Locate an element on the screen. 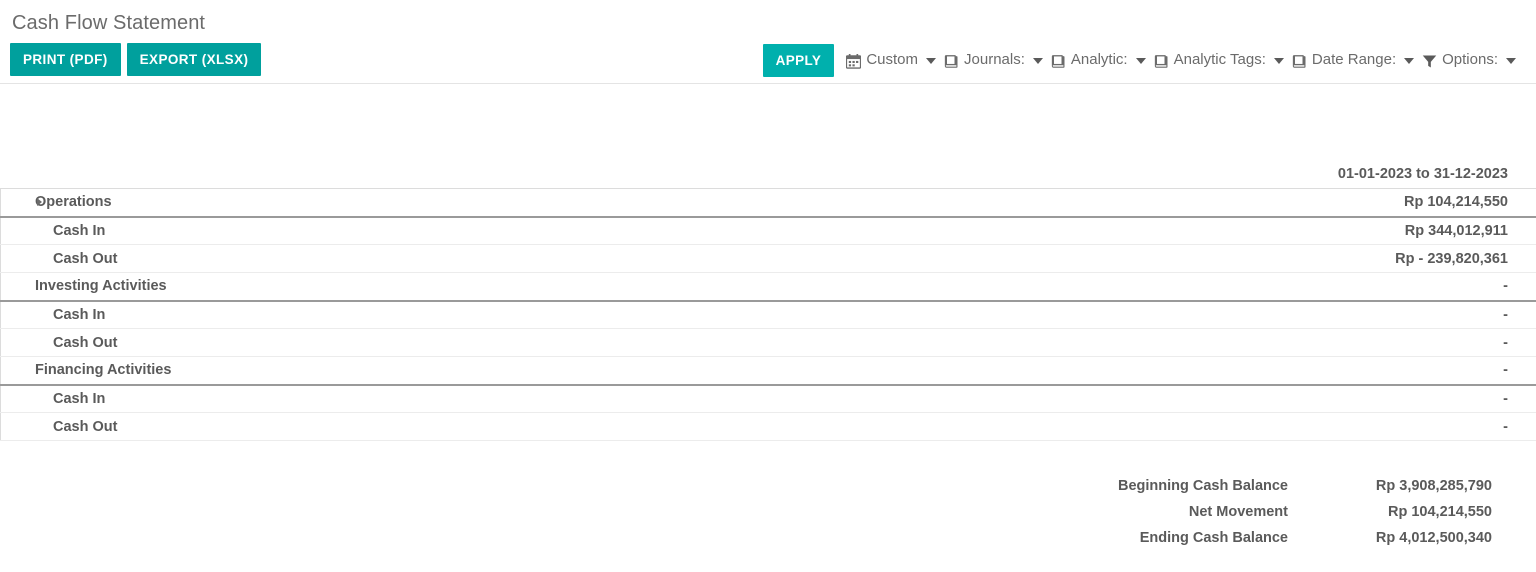 The height and width of the screenshot is (572, 1536). row-value: Rp 344,012,911 is located at coordinates (1406, 230).